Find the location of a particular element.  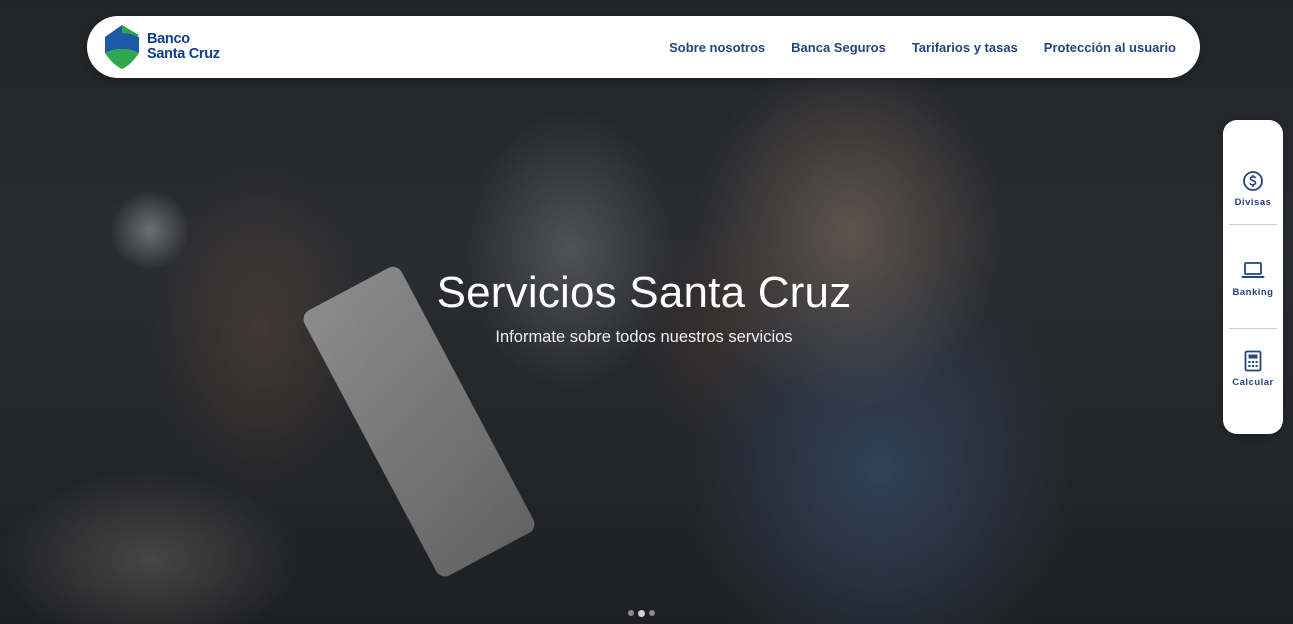

quick-access-label: Divisas is located at coordinates (1253, 202).